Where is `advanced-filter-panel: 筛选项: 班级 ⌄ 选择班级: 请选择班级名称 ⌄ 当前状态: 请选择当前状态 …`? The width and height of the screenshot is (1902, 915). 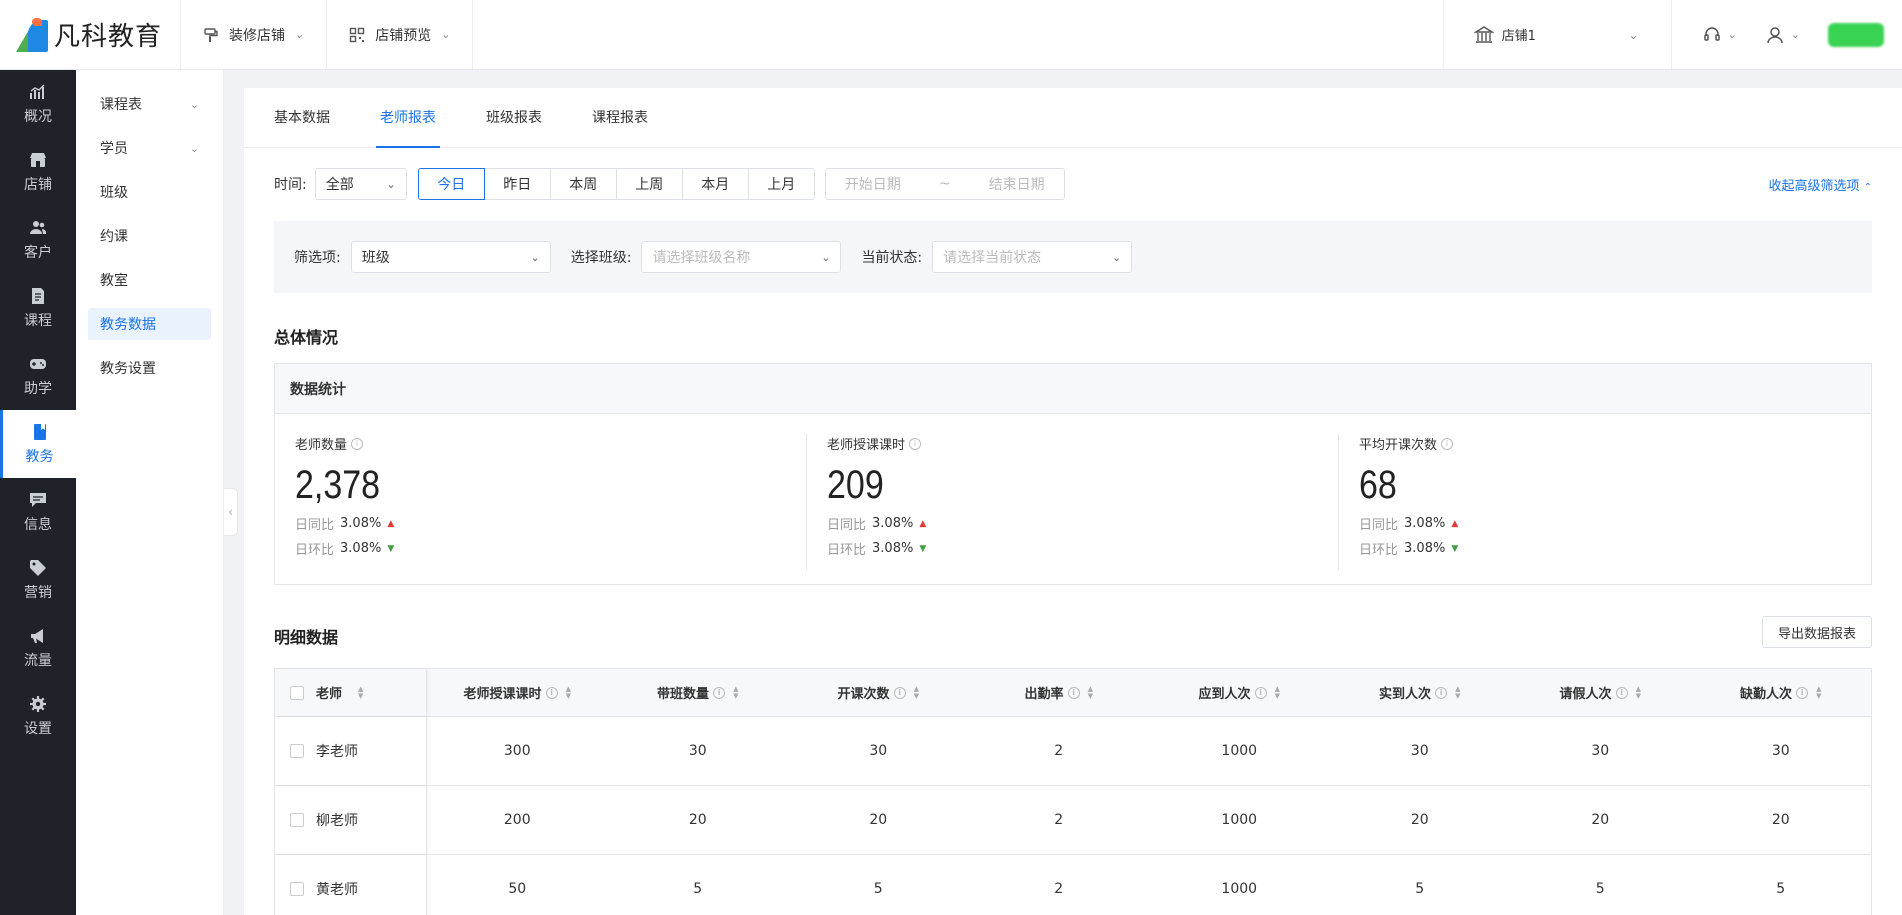 advanced-filter-panel: 筛选项: 班级 ⌄ 选择班级: 请选择班级名称 ⌄ 当前状态: 请选择当前状态 … is located at coordinates (1073, 257).